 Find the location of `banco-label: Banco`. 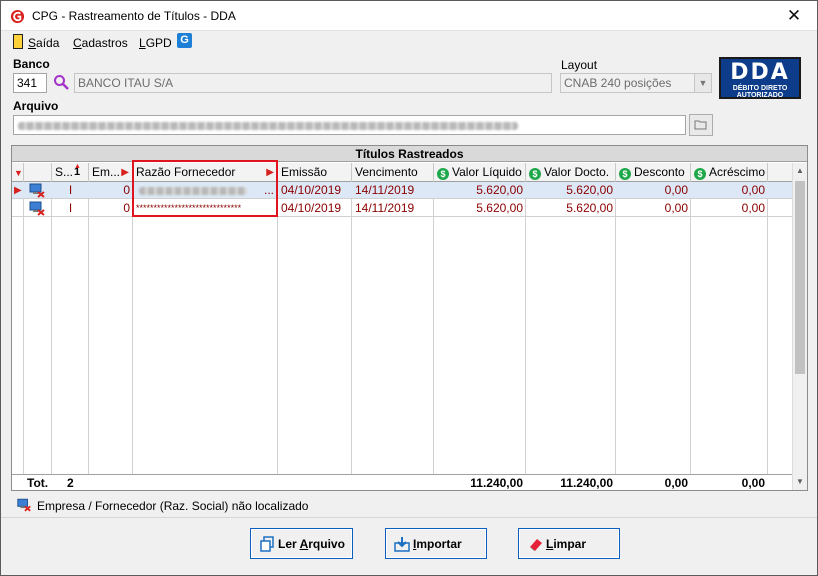

banco-label: Banco is located at coordinates (31, 64).